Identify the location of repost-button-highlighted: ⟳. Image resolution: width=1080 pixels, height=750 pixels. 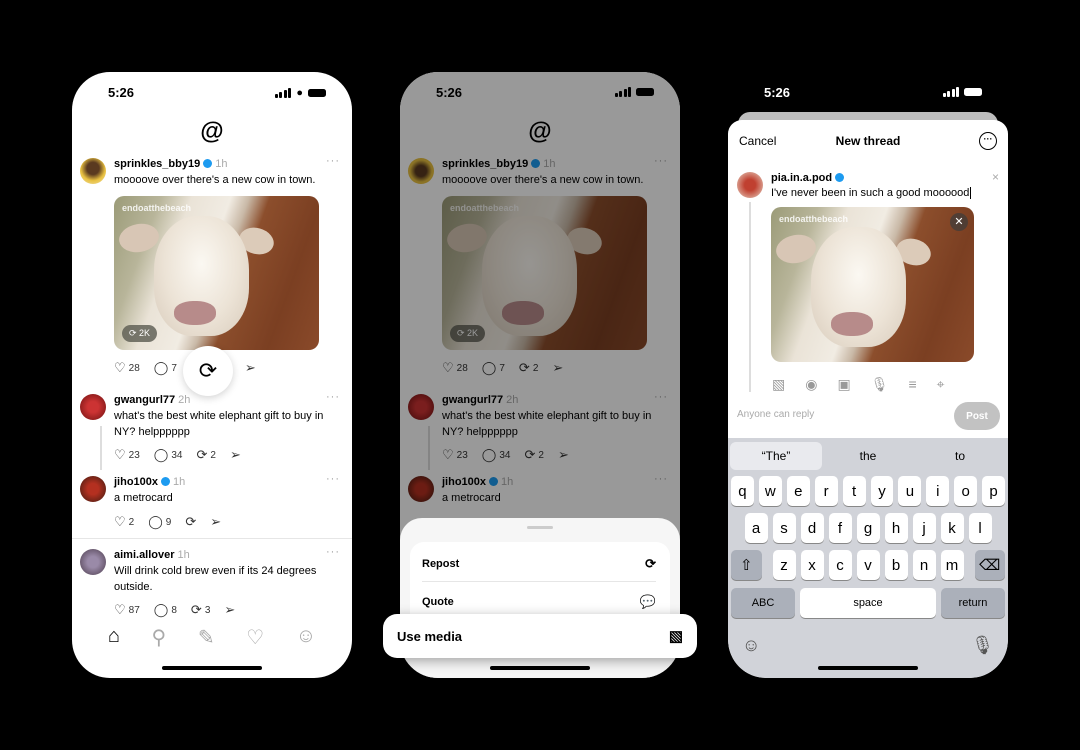
(208, 371).